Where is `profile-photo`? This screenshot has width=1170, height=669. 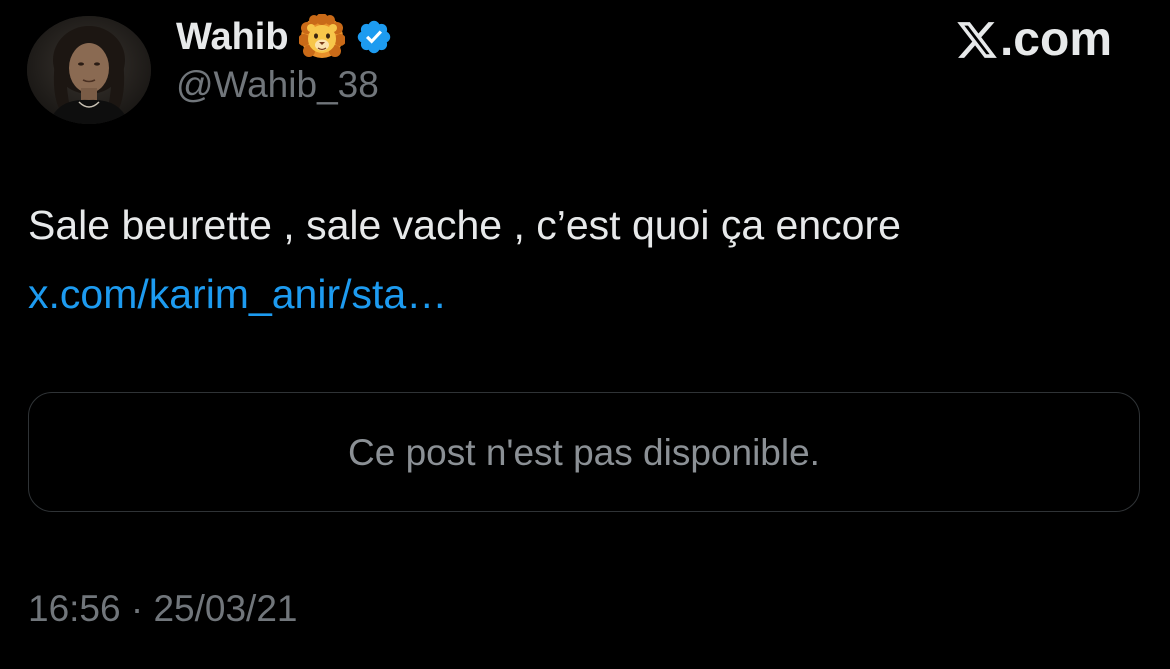 profile-photo is located at coordinates (89, 70).